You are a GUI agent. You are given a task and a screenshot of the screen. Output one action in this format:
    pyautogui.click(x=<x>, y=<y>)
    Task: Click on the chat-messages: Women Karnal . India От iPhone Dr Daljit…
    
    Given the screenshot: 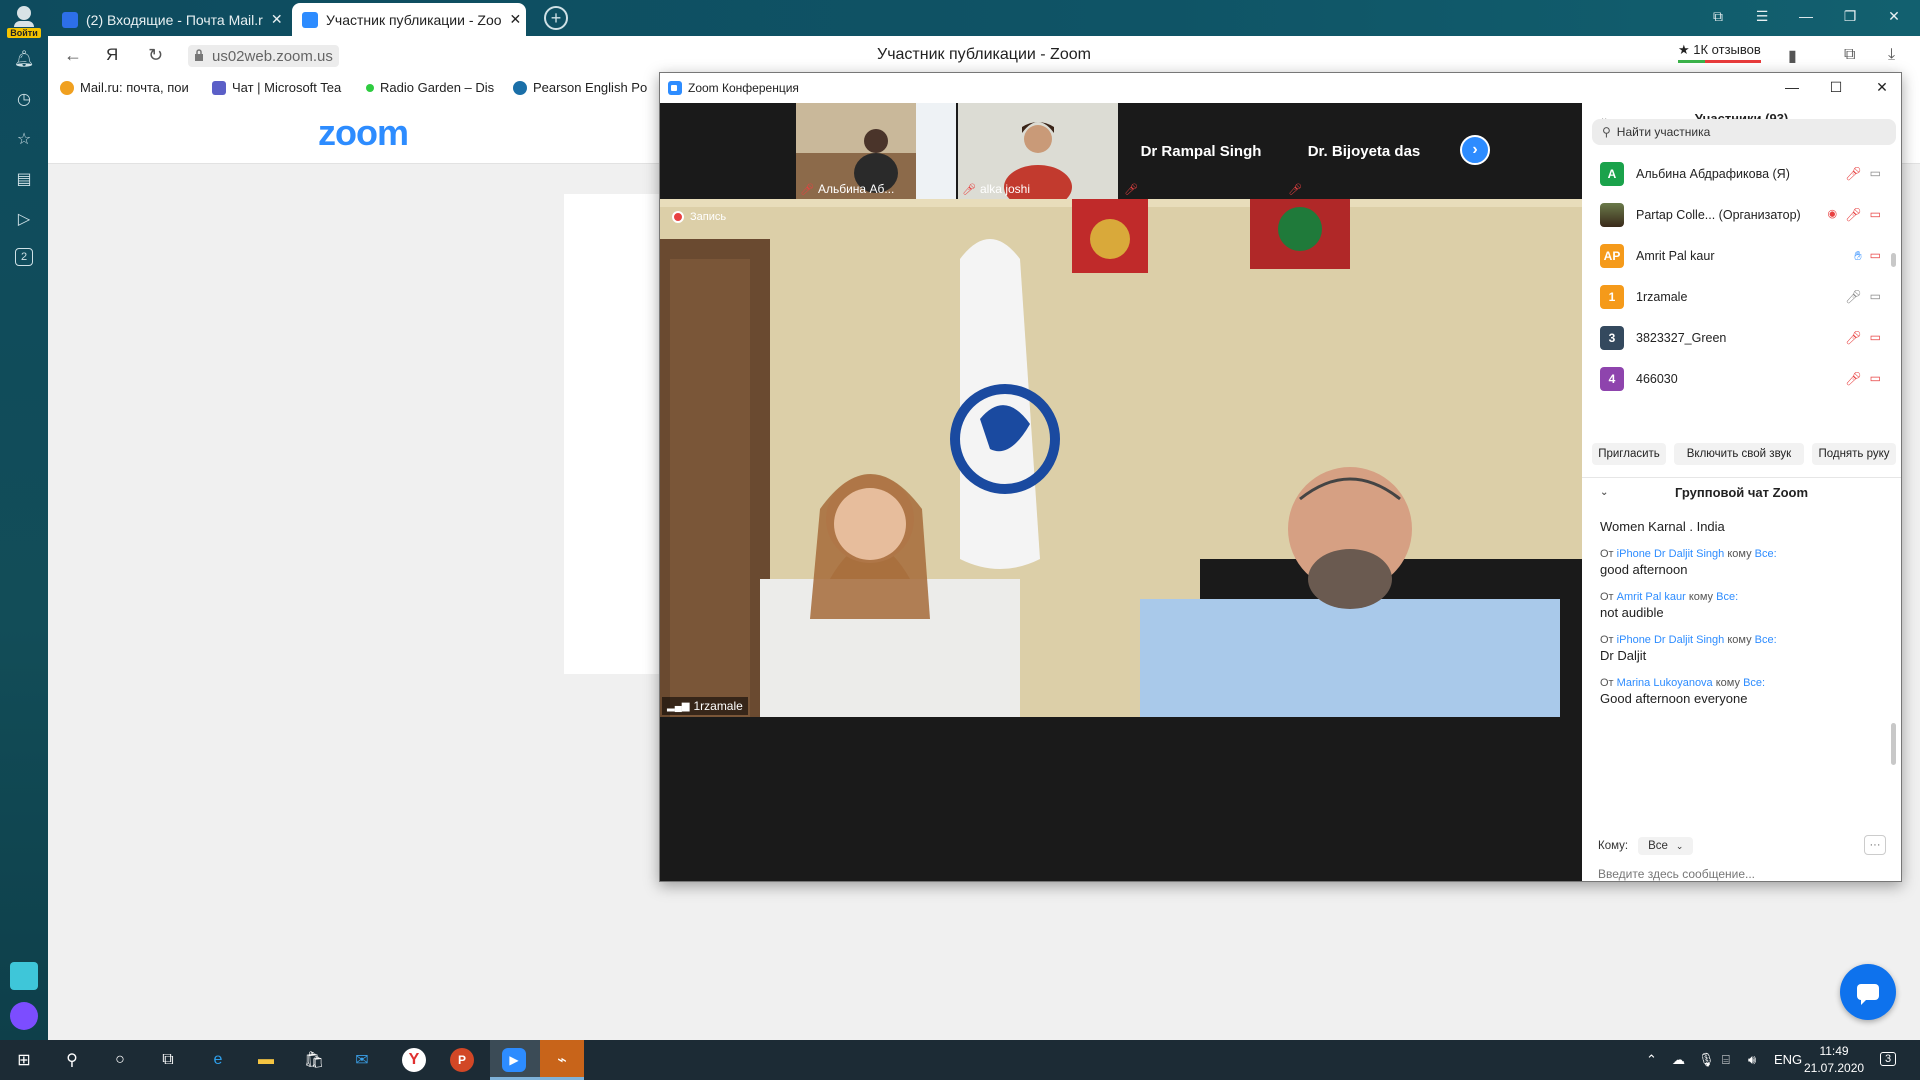 What is the action you would take?
    pyautogui.click(x=1737, y=651)
    